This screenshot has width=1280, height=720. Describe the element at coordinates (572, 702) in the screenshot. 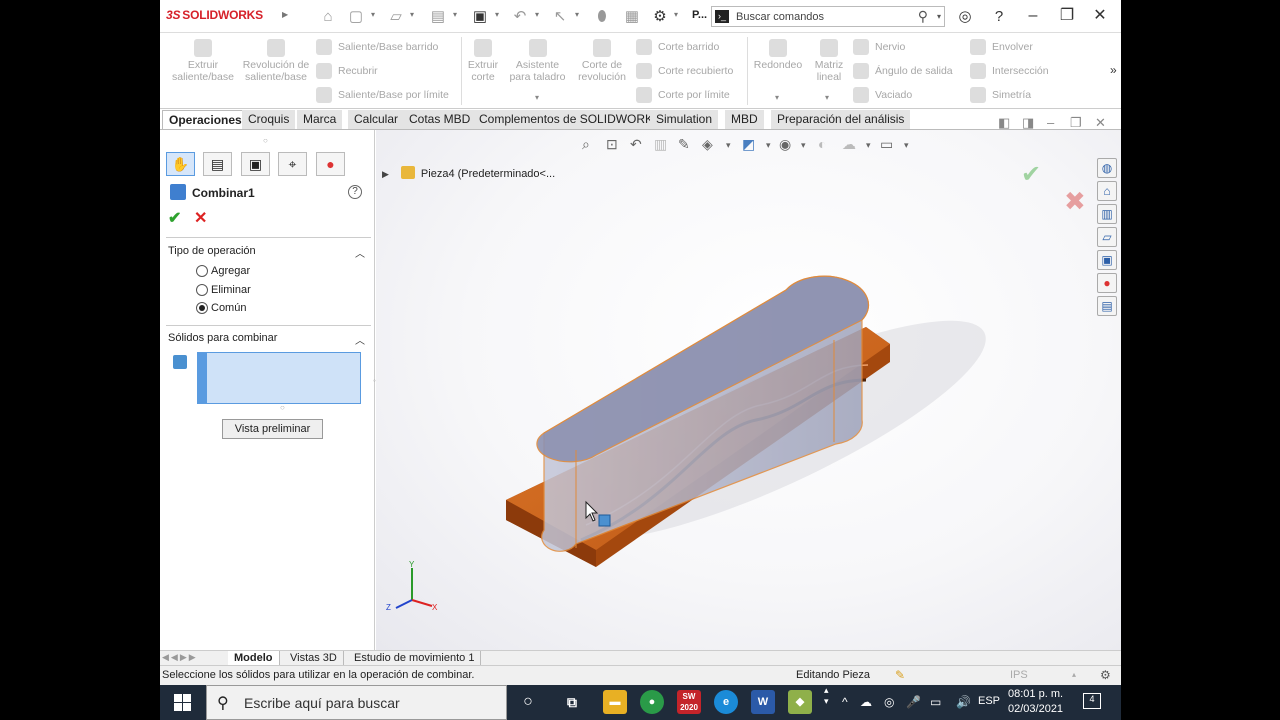

I see `task-view-icon: ⧉` at that location.